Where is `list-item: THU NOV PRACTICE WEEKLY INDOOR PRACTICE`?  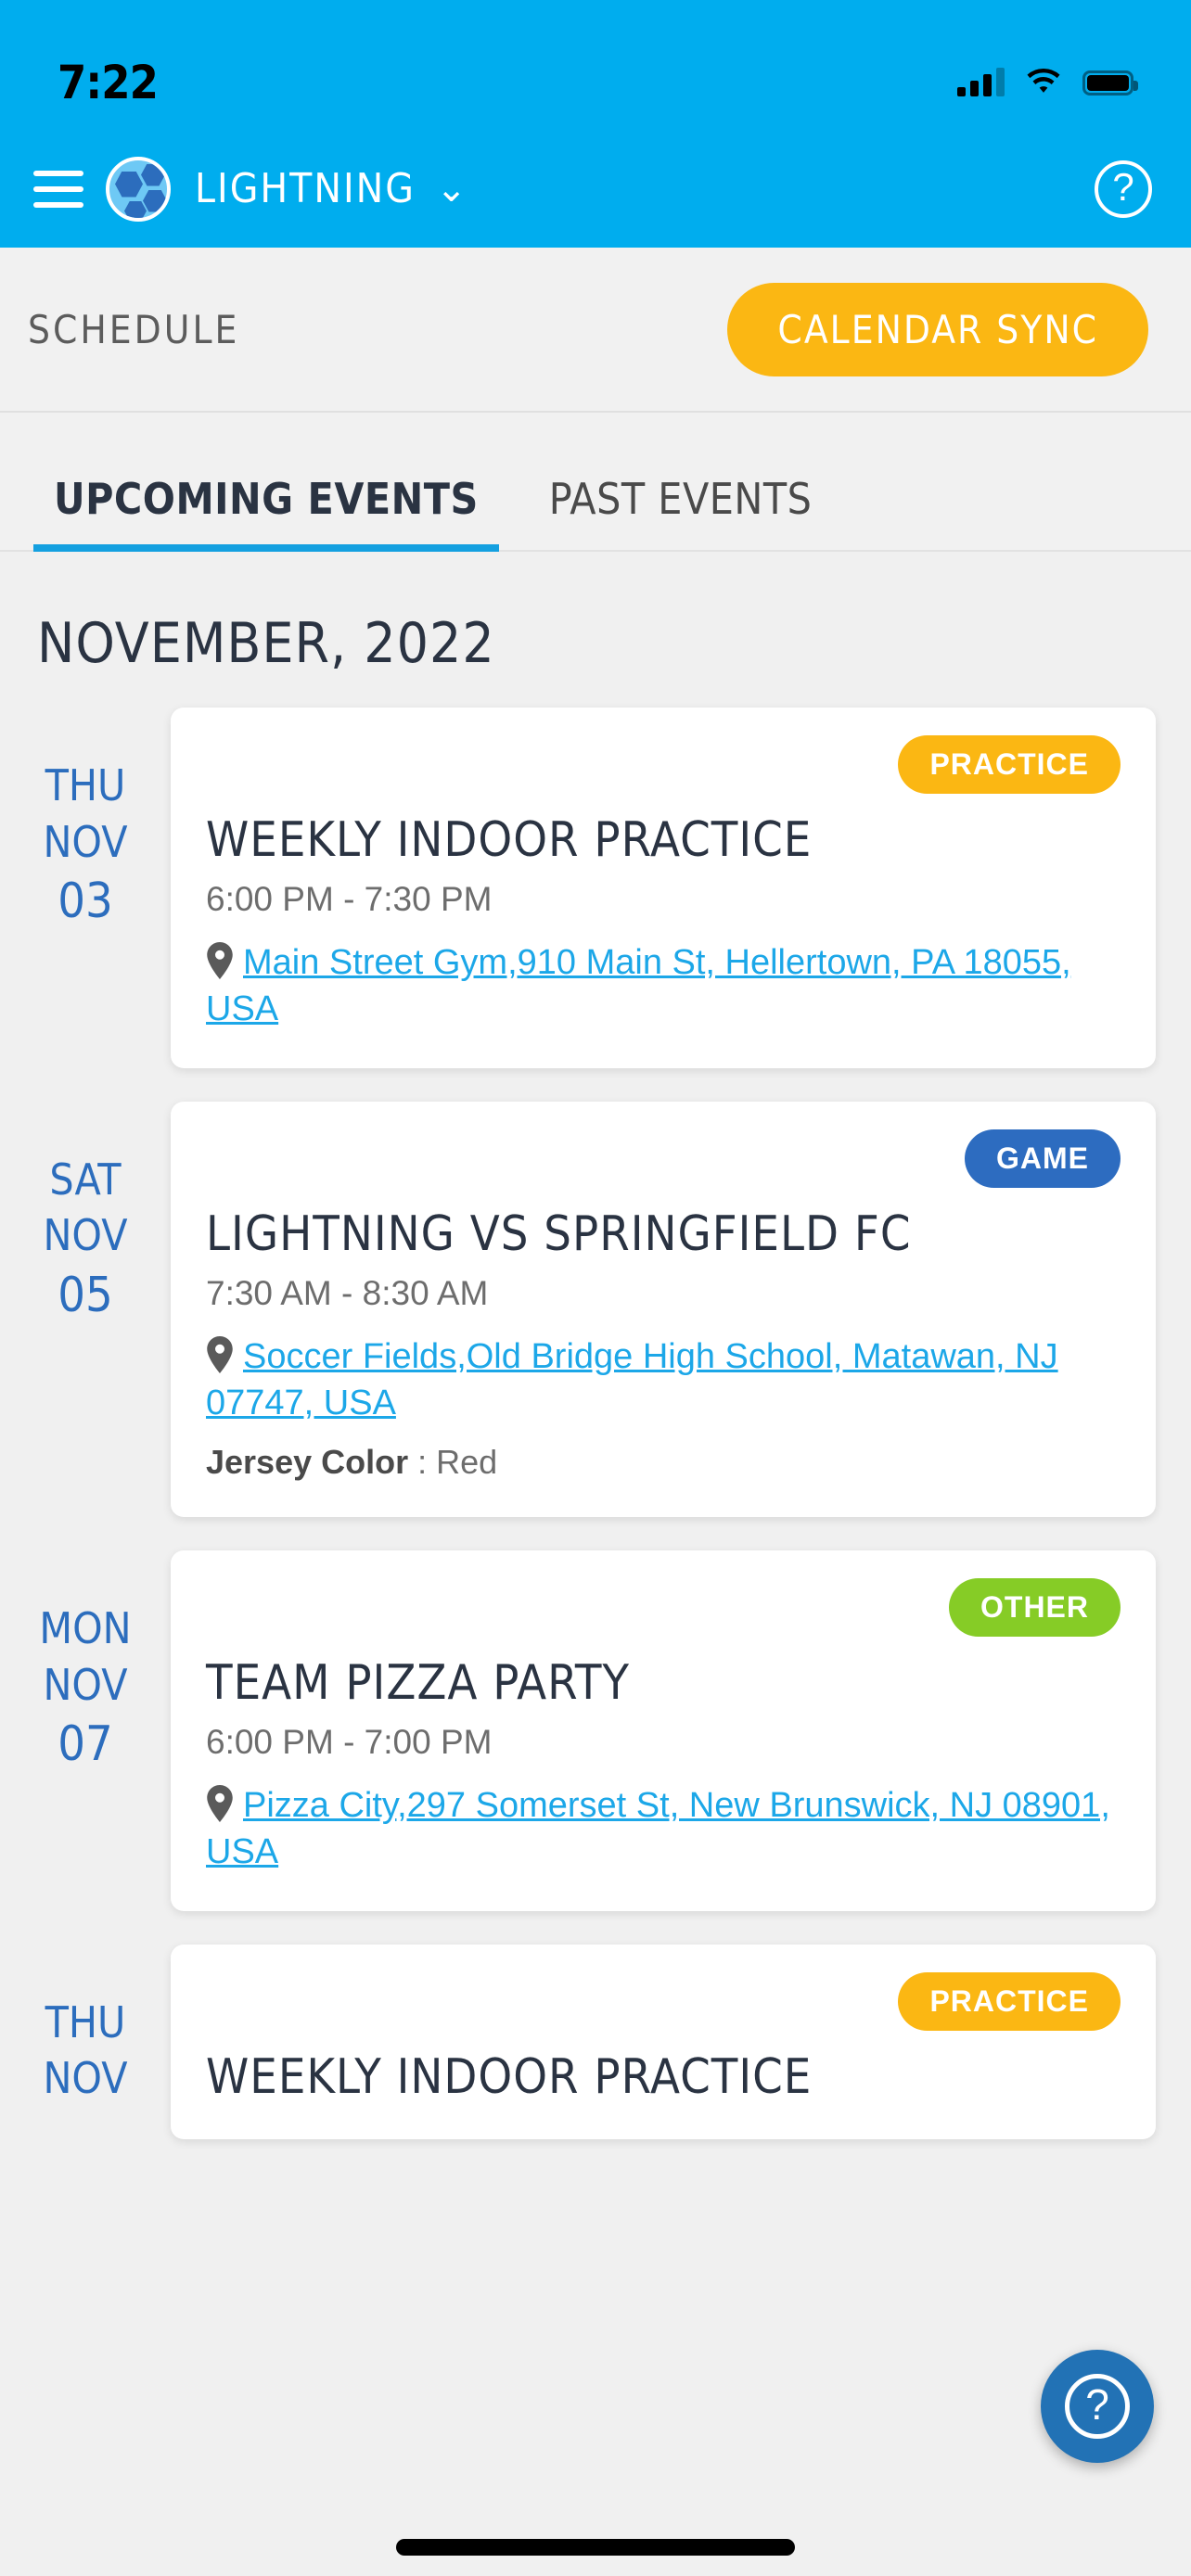 list-item: THU NOV PRACTICE WEEKLY INDOOR PRACTICE is located at coordinates (595, 2042).